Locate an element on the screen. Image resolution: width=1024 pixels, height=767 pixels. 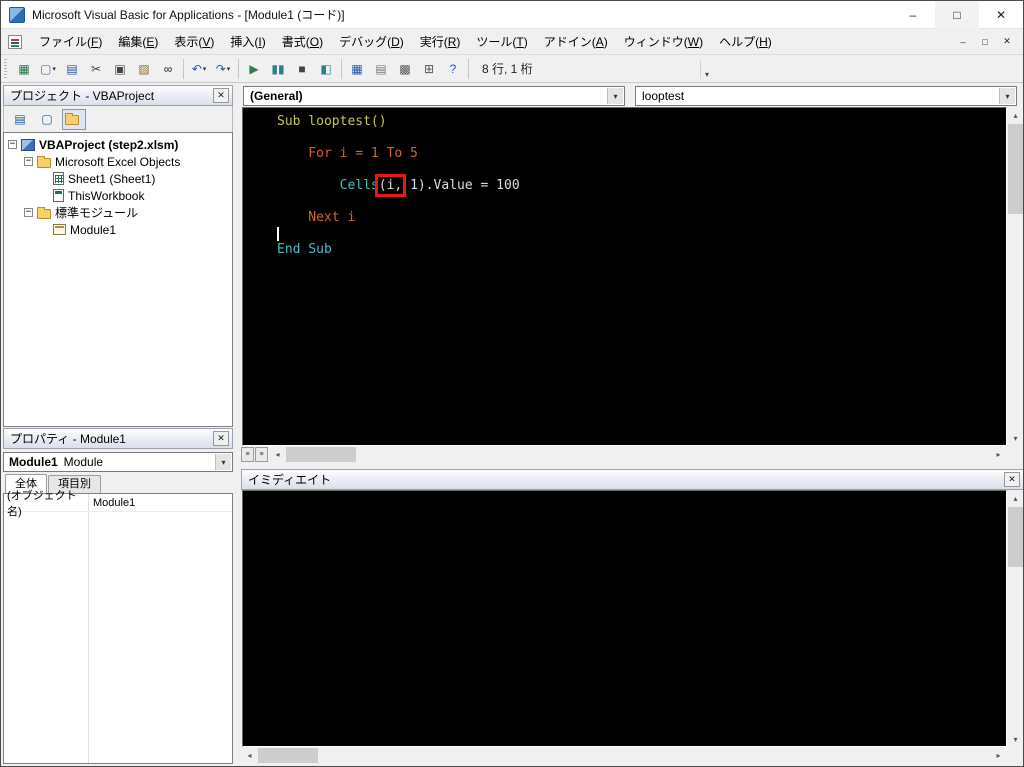
find-icon: ∞ is located at coordinates (168, 69).